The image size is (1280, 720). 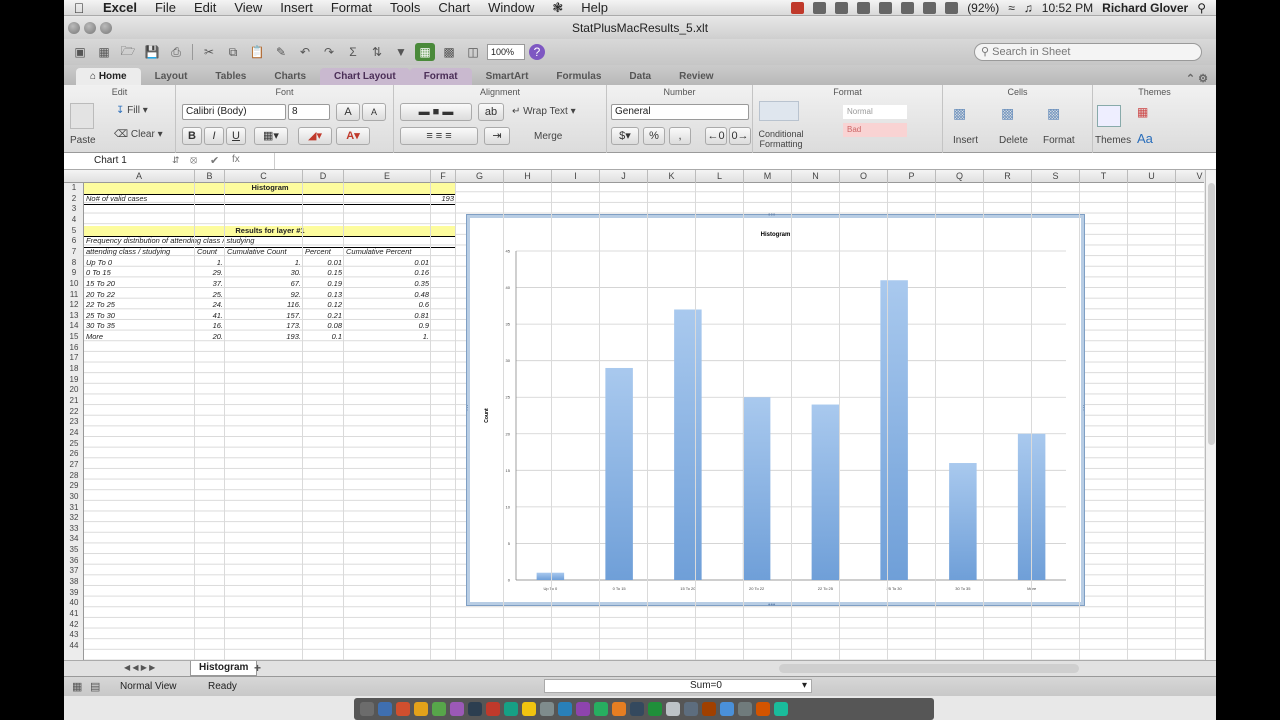 I want to click on font-color-icon: A▾, so click(x=353, y=136).